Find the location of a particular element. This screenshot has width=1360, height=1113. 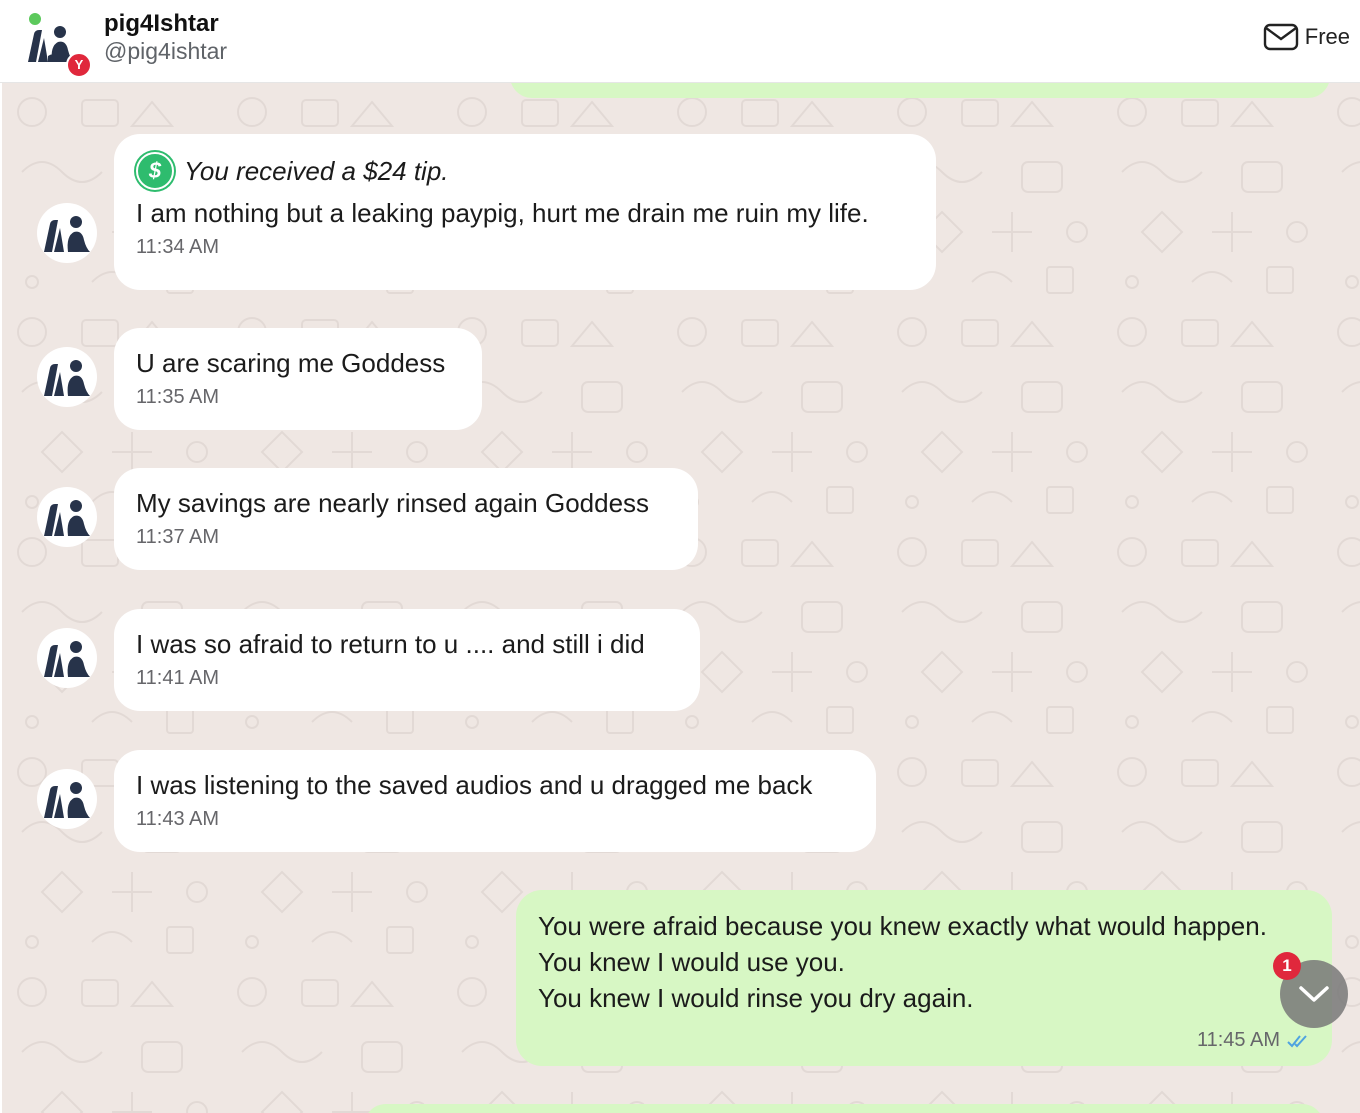

online-indicator is located at coordinates (35, 19).